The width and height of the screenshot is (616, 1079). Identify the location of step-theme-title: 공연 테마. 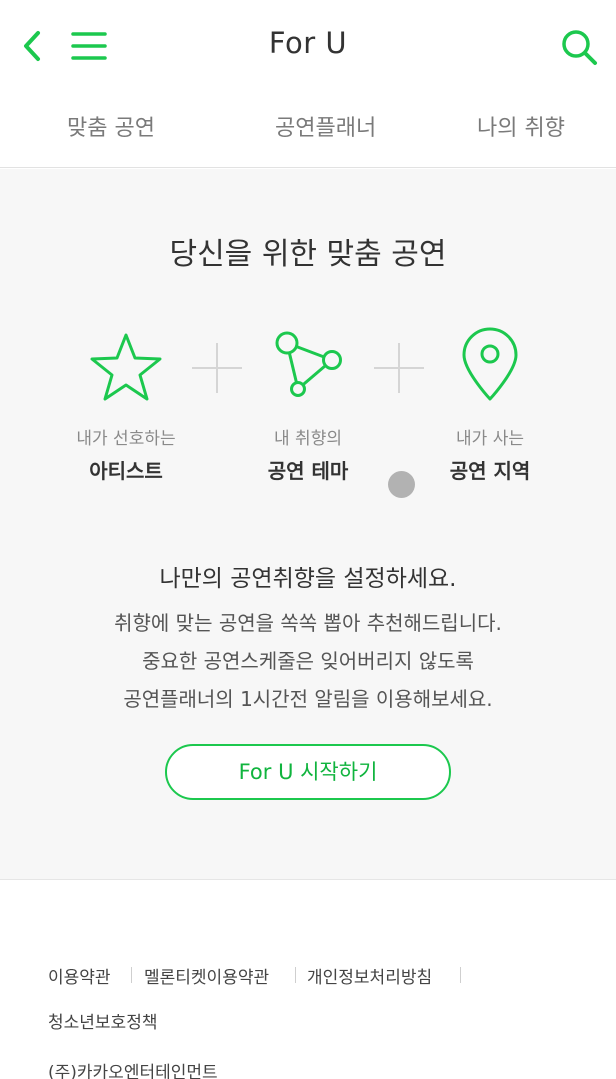
(308, 471).